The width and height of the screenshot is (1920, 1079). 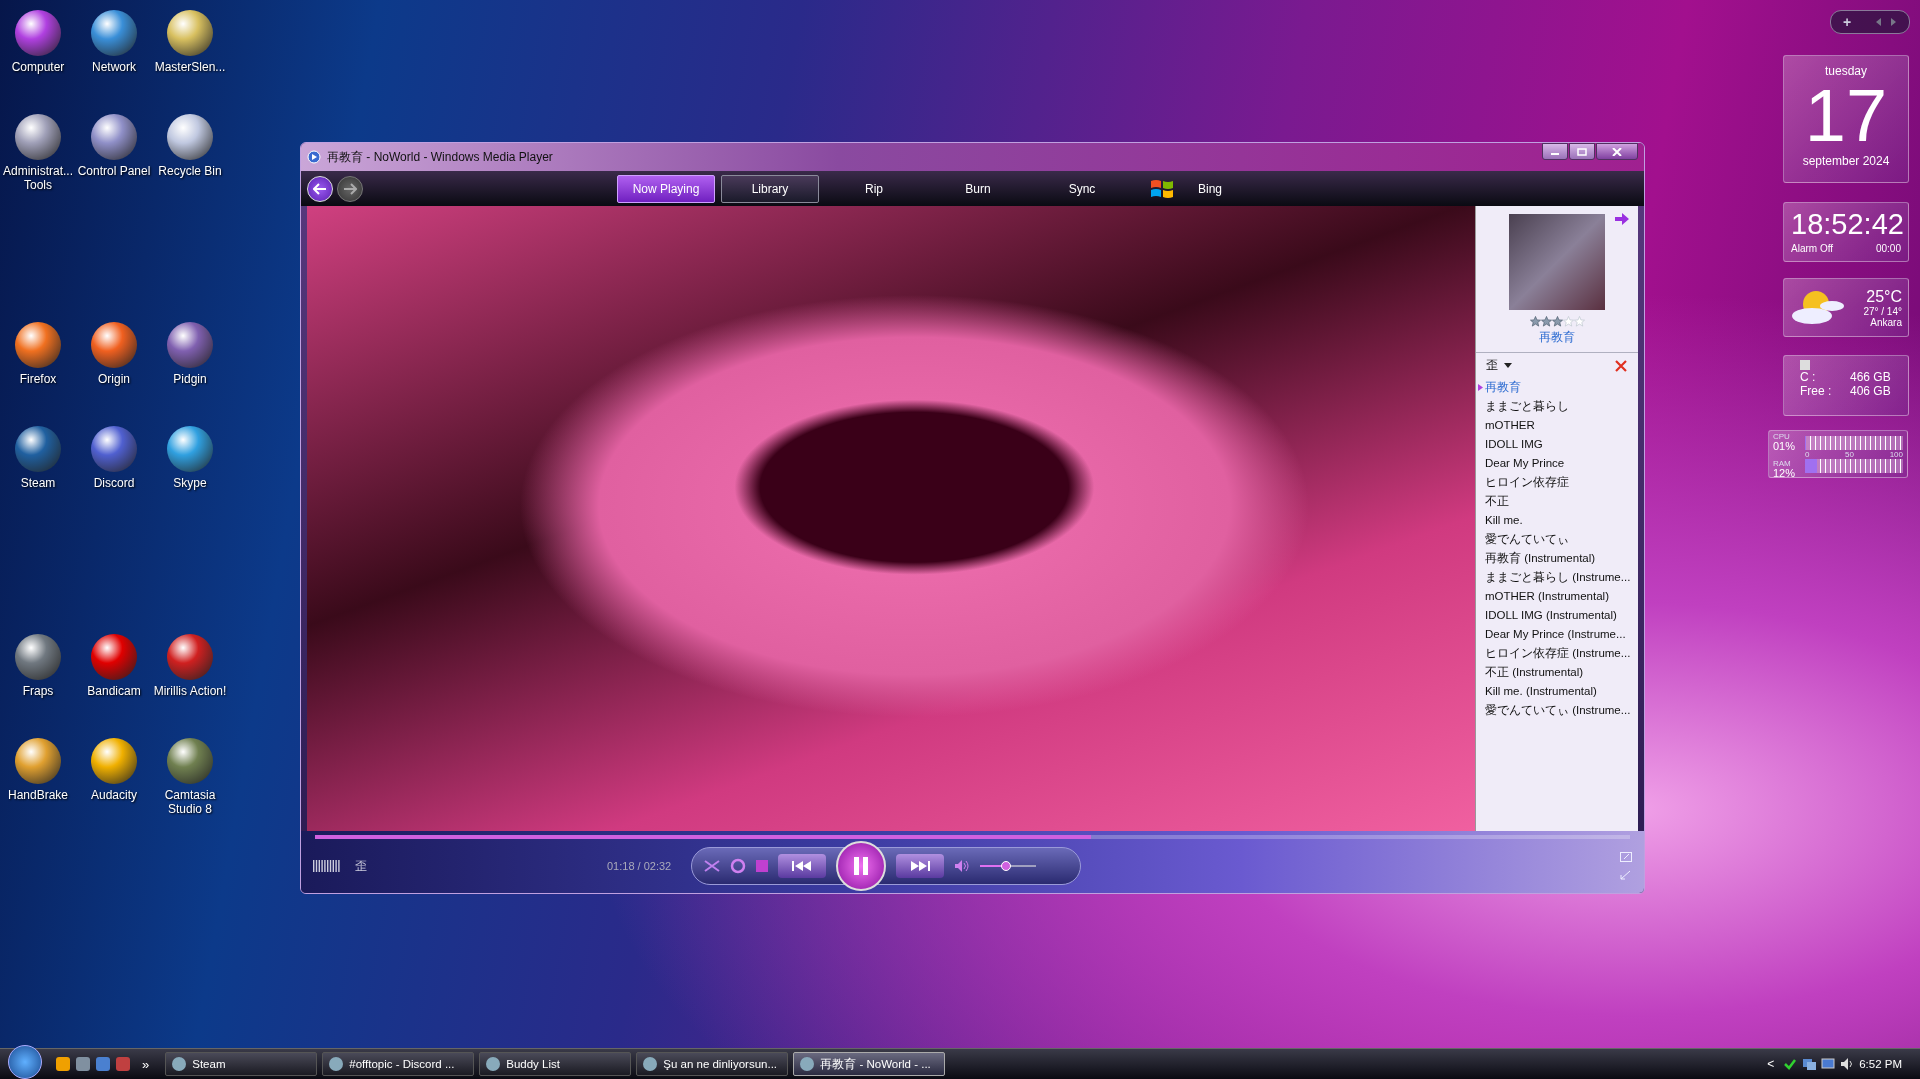 What do you see at coordinates (1557, 558) in the screenshot?
I see `playlist-item: 再教育 (Instrumental)` at bounding box center [1557, 558].